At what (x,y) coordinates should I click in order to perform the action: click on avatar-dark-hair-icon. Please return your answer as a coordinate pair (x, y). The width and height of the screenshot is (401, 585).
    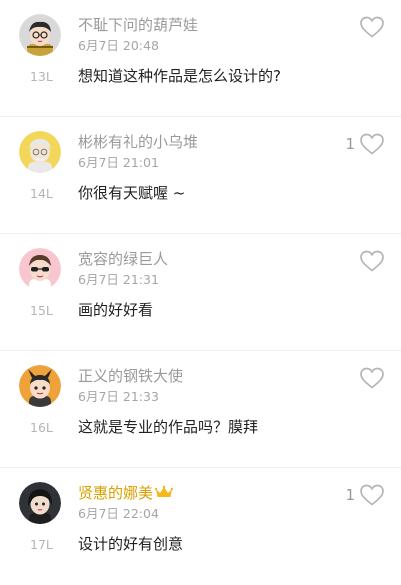
    Looking at the image, I should click on (40, 503).